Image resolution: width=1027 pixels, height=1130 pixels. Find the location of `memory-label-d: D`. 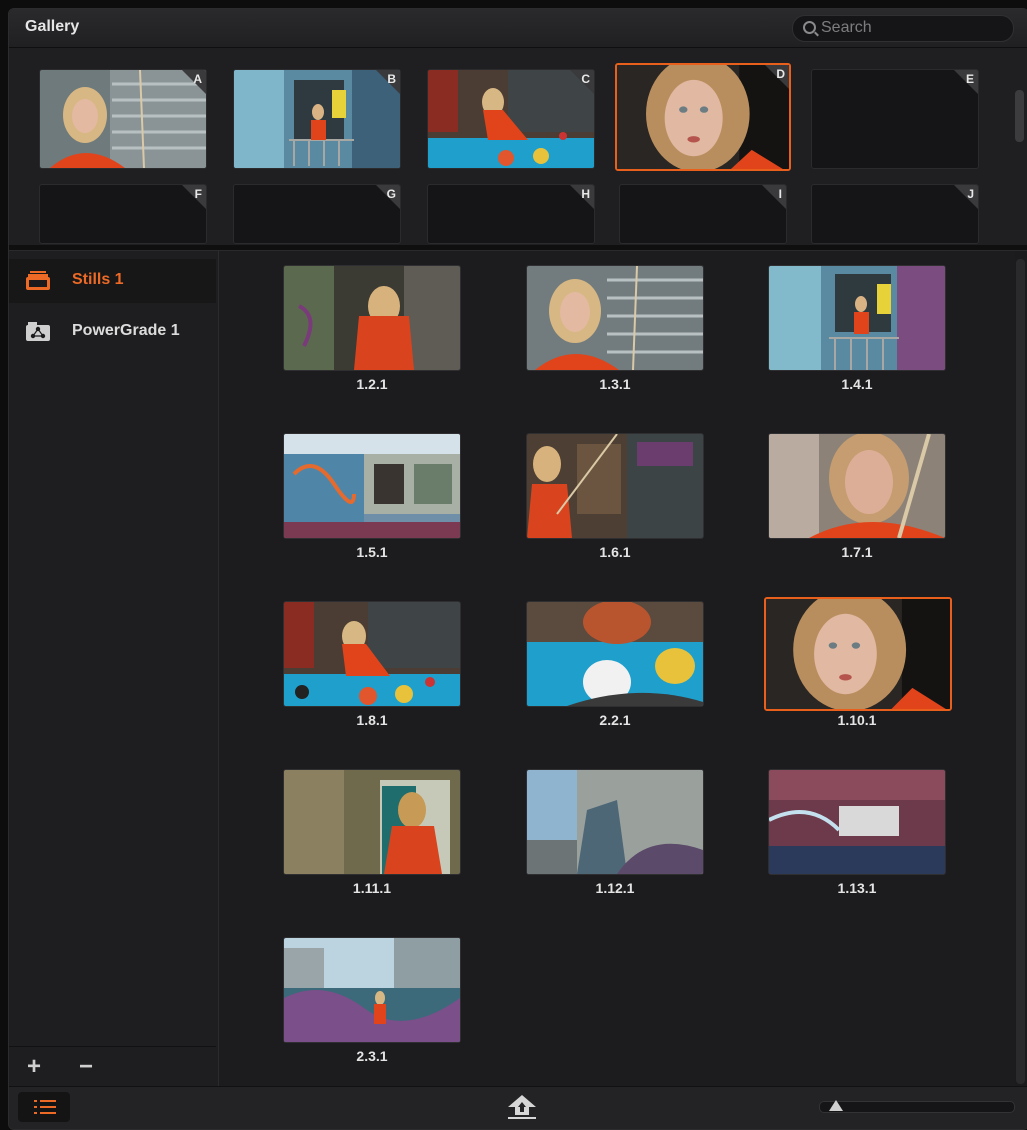

memory-label-d: D is located at coordinates (780, 74).